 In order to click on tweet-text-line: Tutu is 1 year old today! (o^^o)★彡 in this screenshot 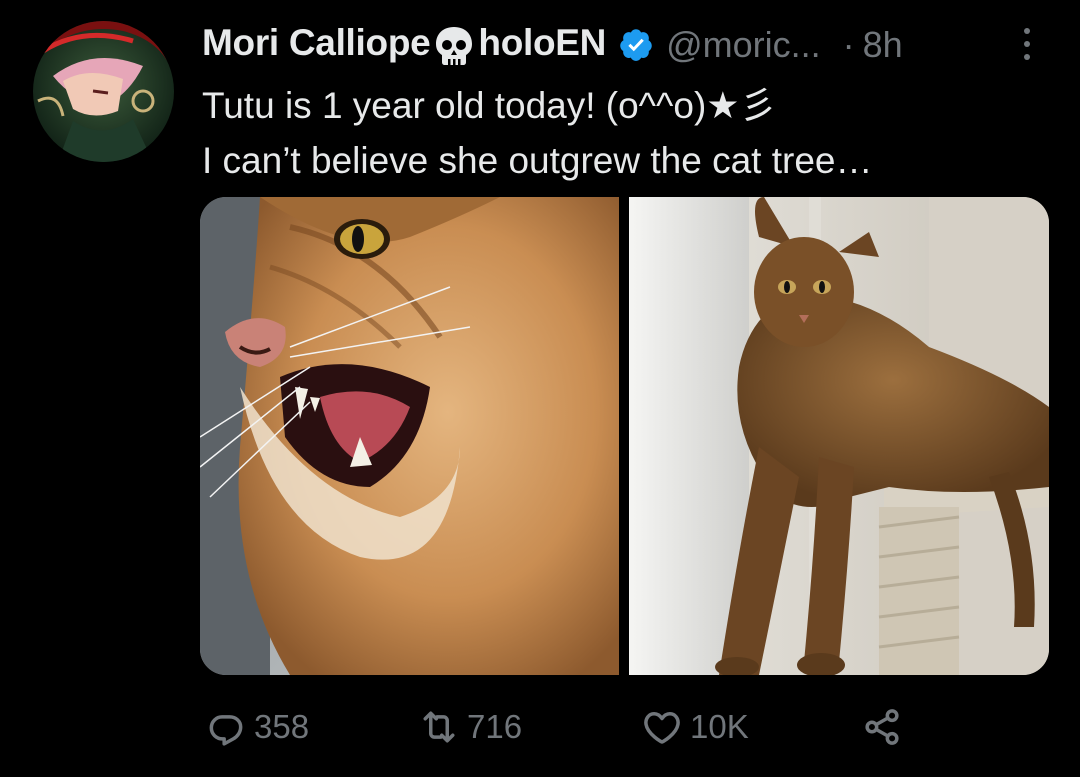, I will do `click(489, 105)`.